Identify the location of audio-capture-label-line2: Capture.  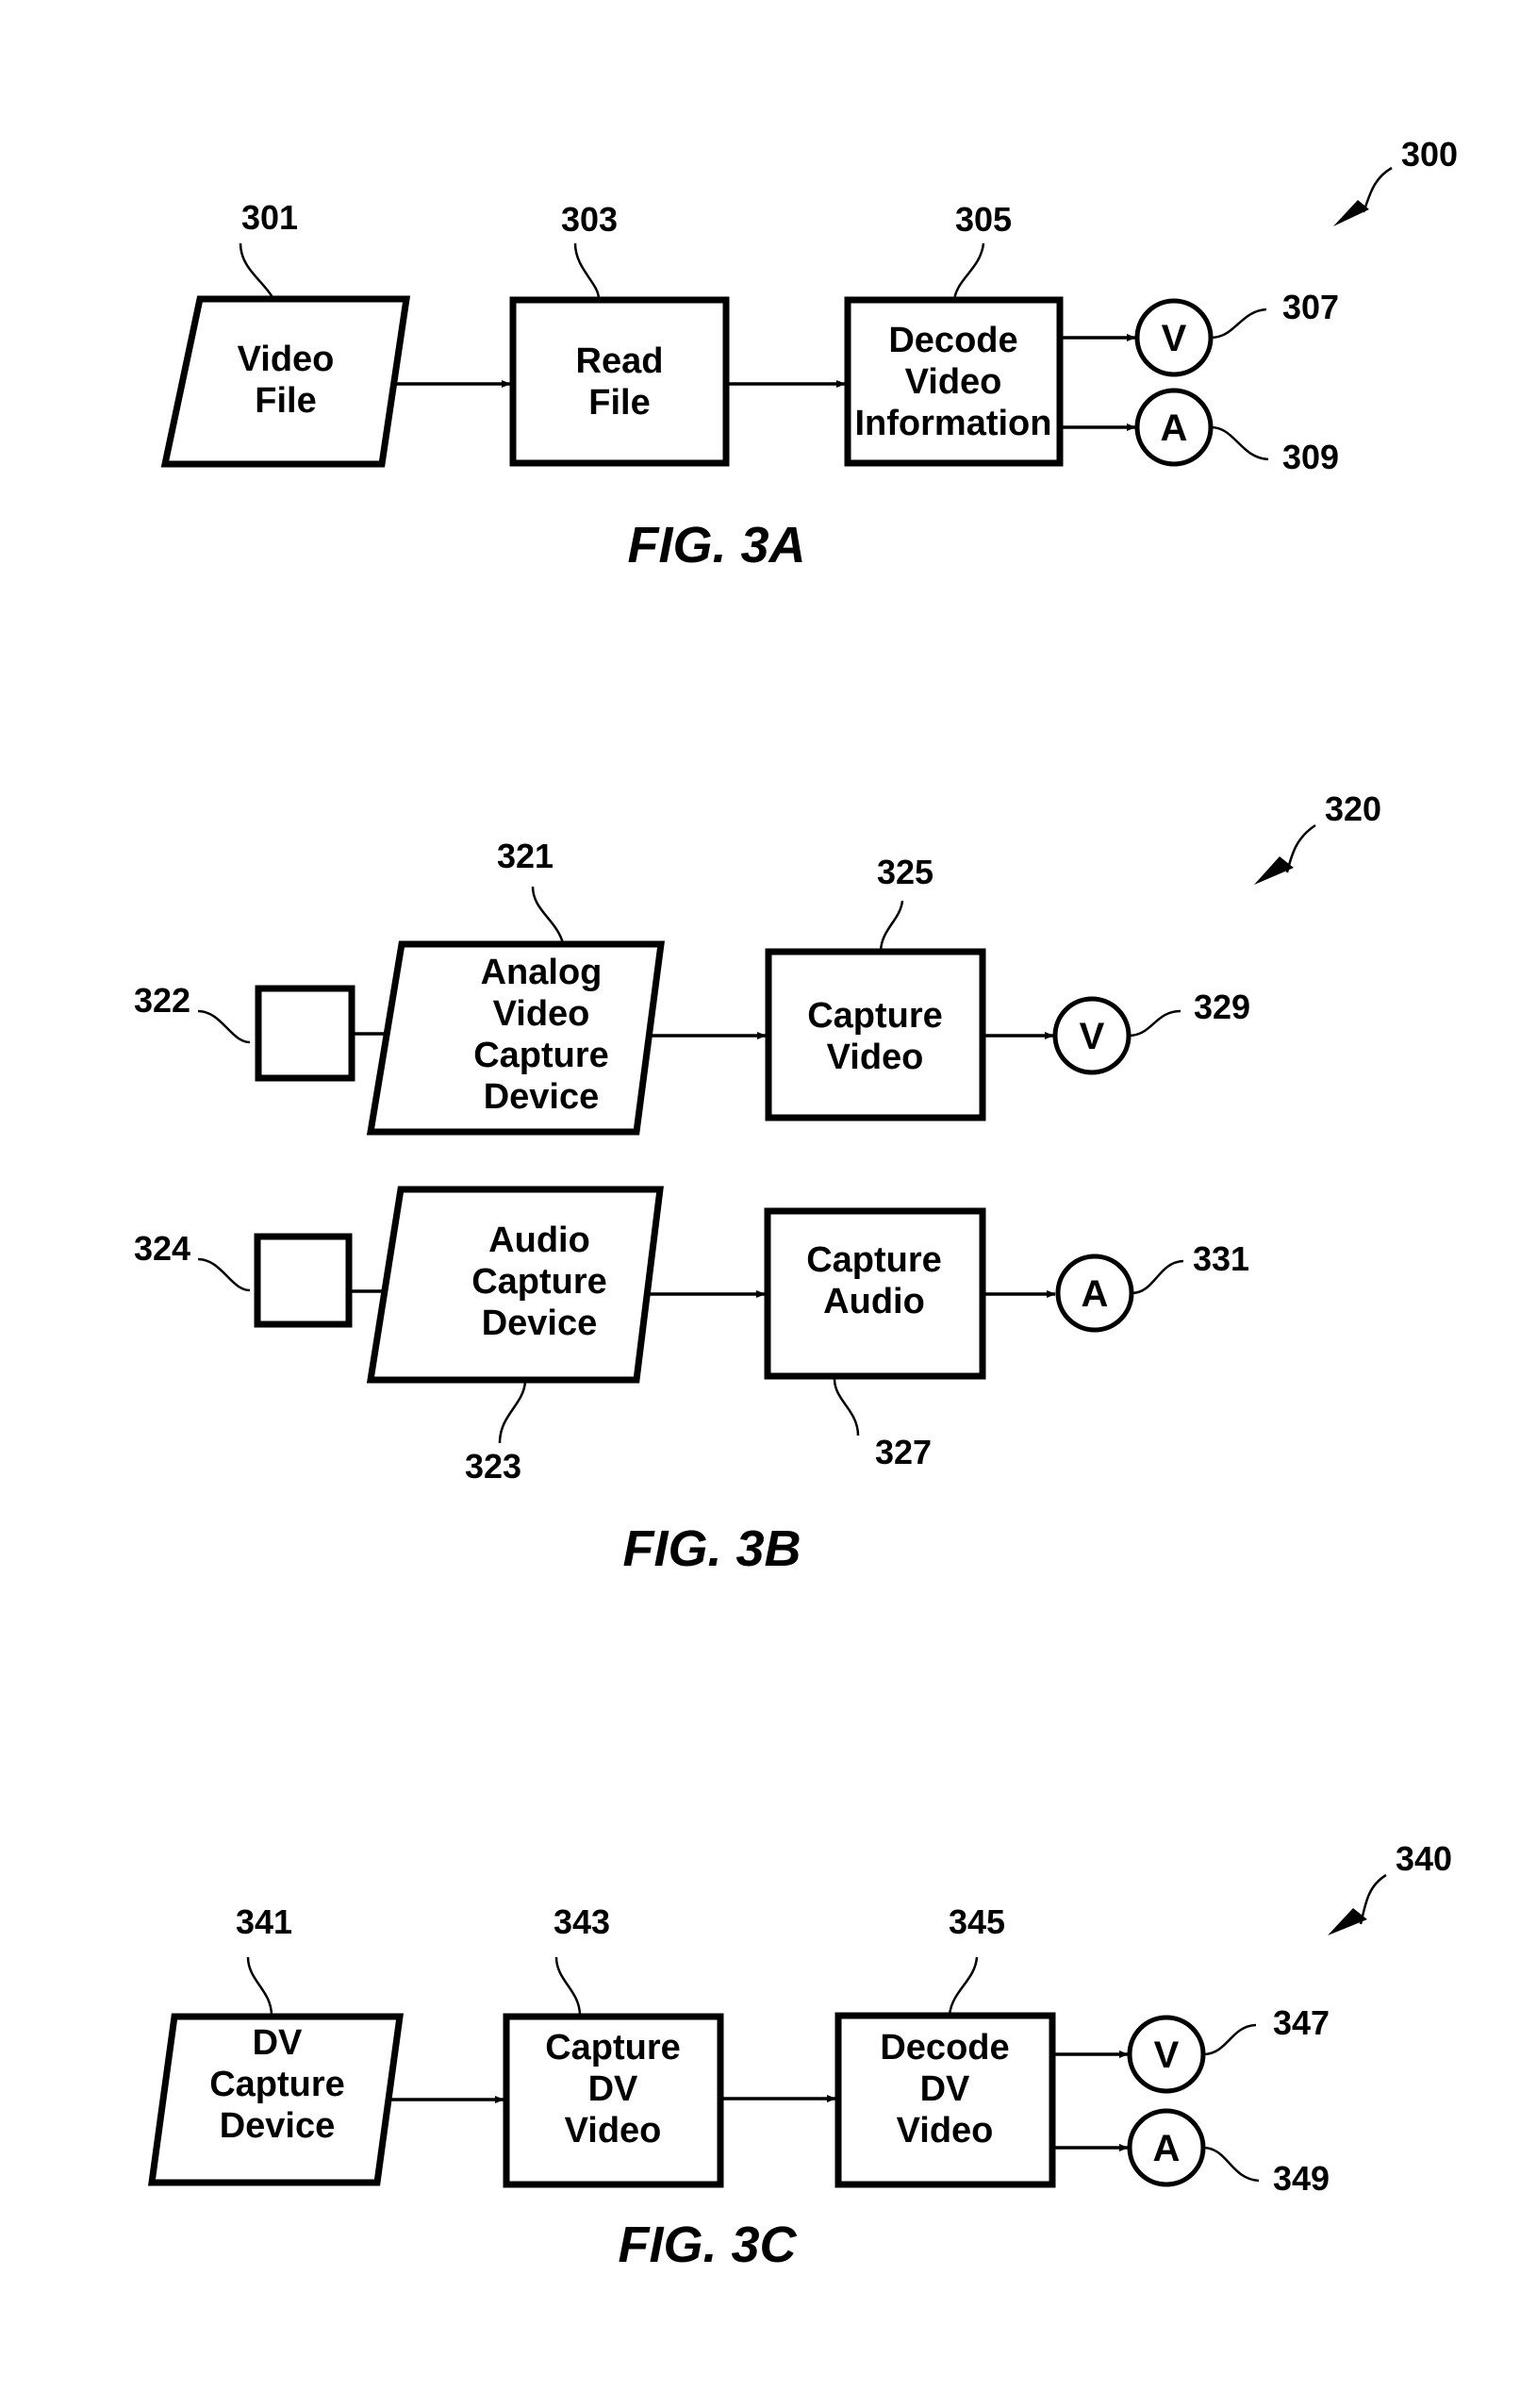
(539, 1282).